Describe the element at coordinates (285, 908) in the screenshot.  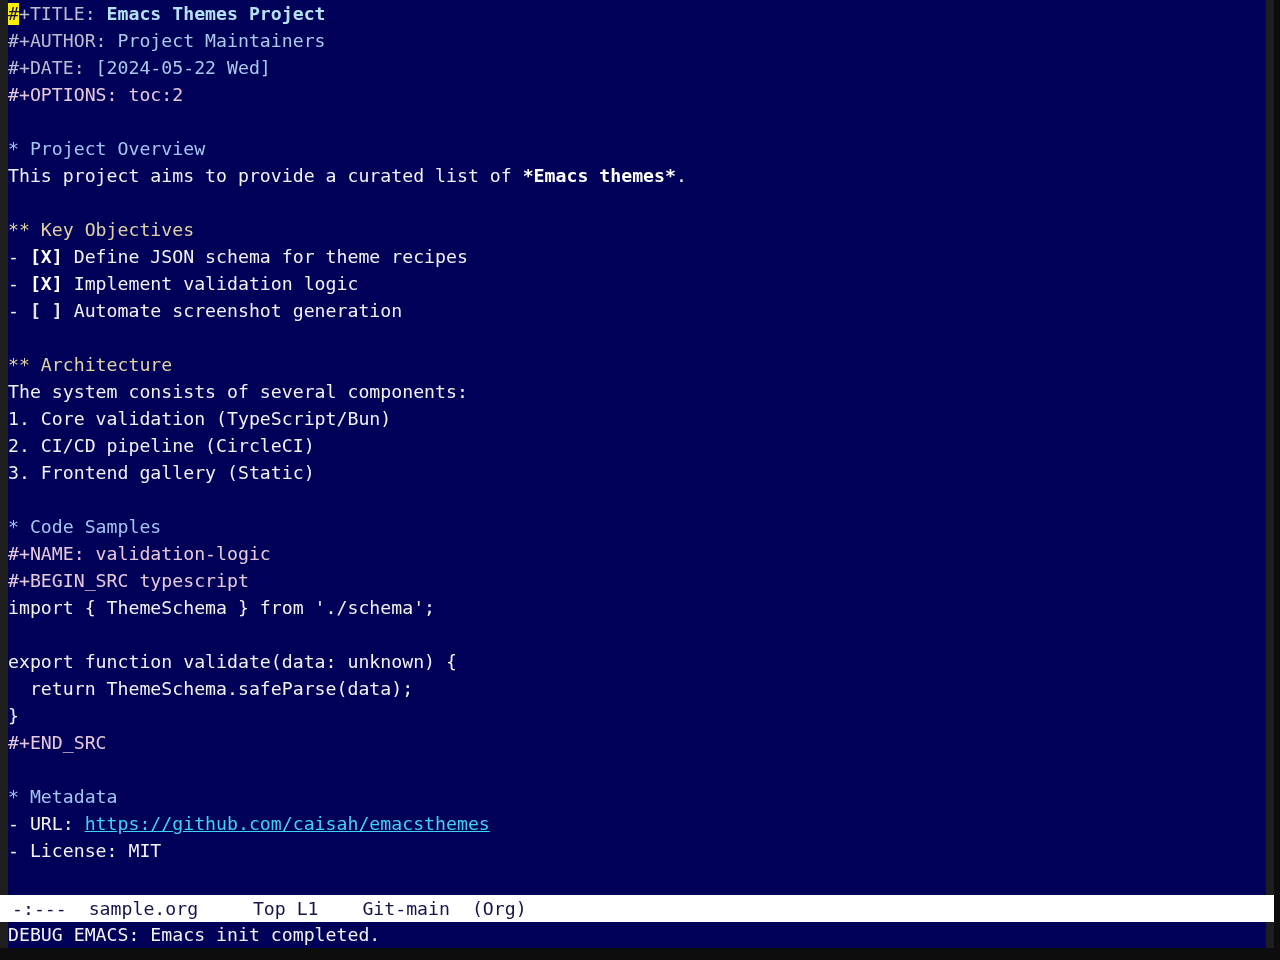
I see `cursor-position: Top L1` at that location.